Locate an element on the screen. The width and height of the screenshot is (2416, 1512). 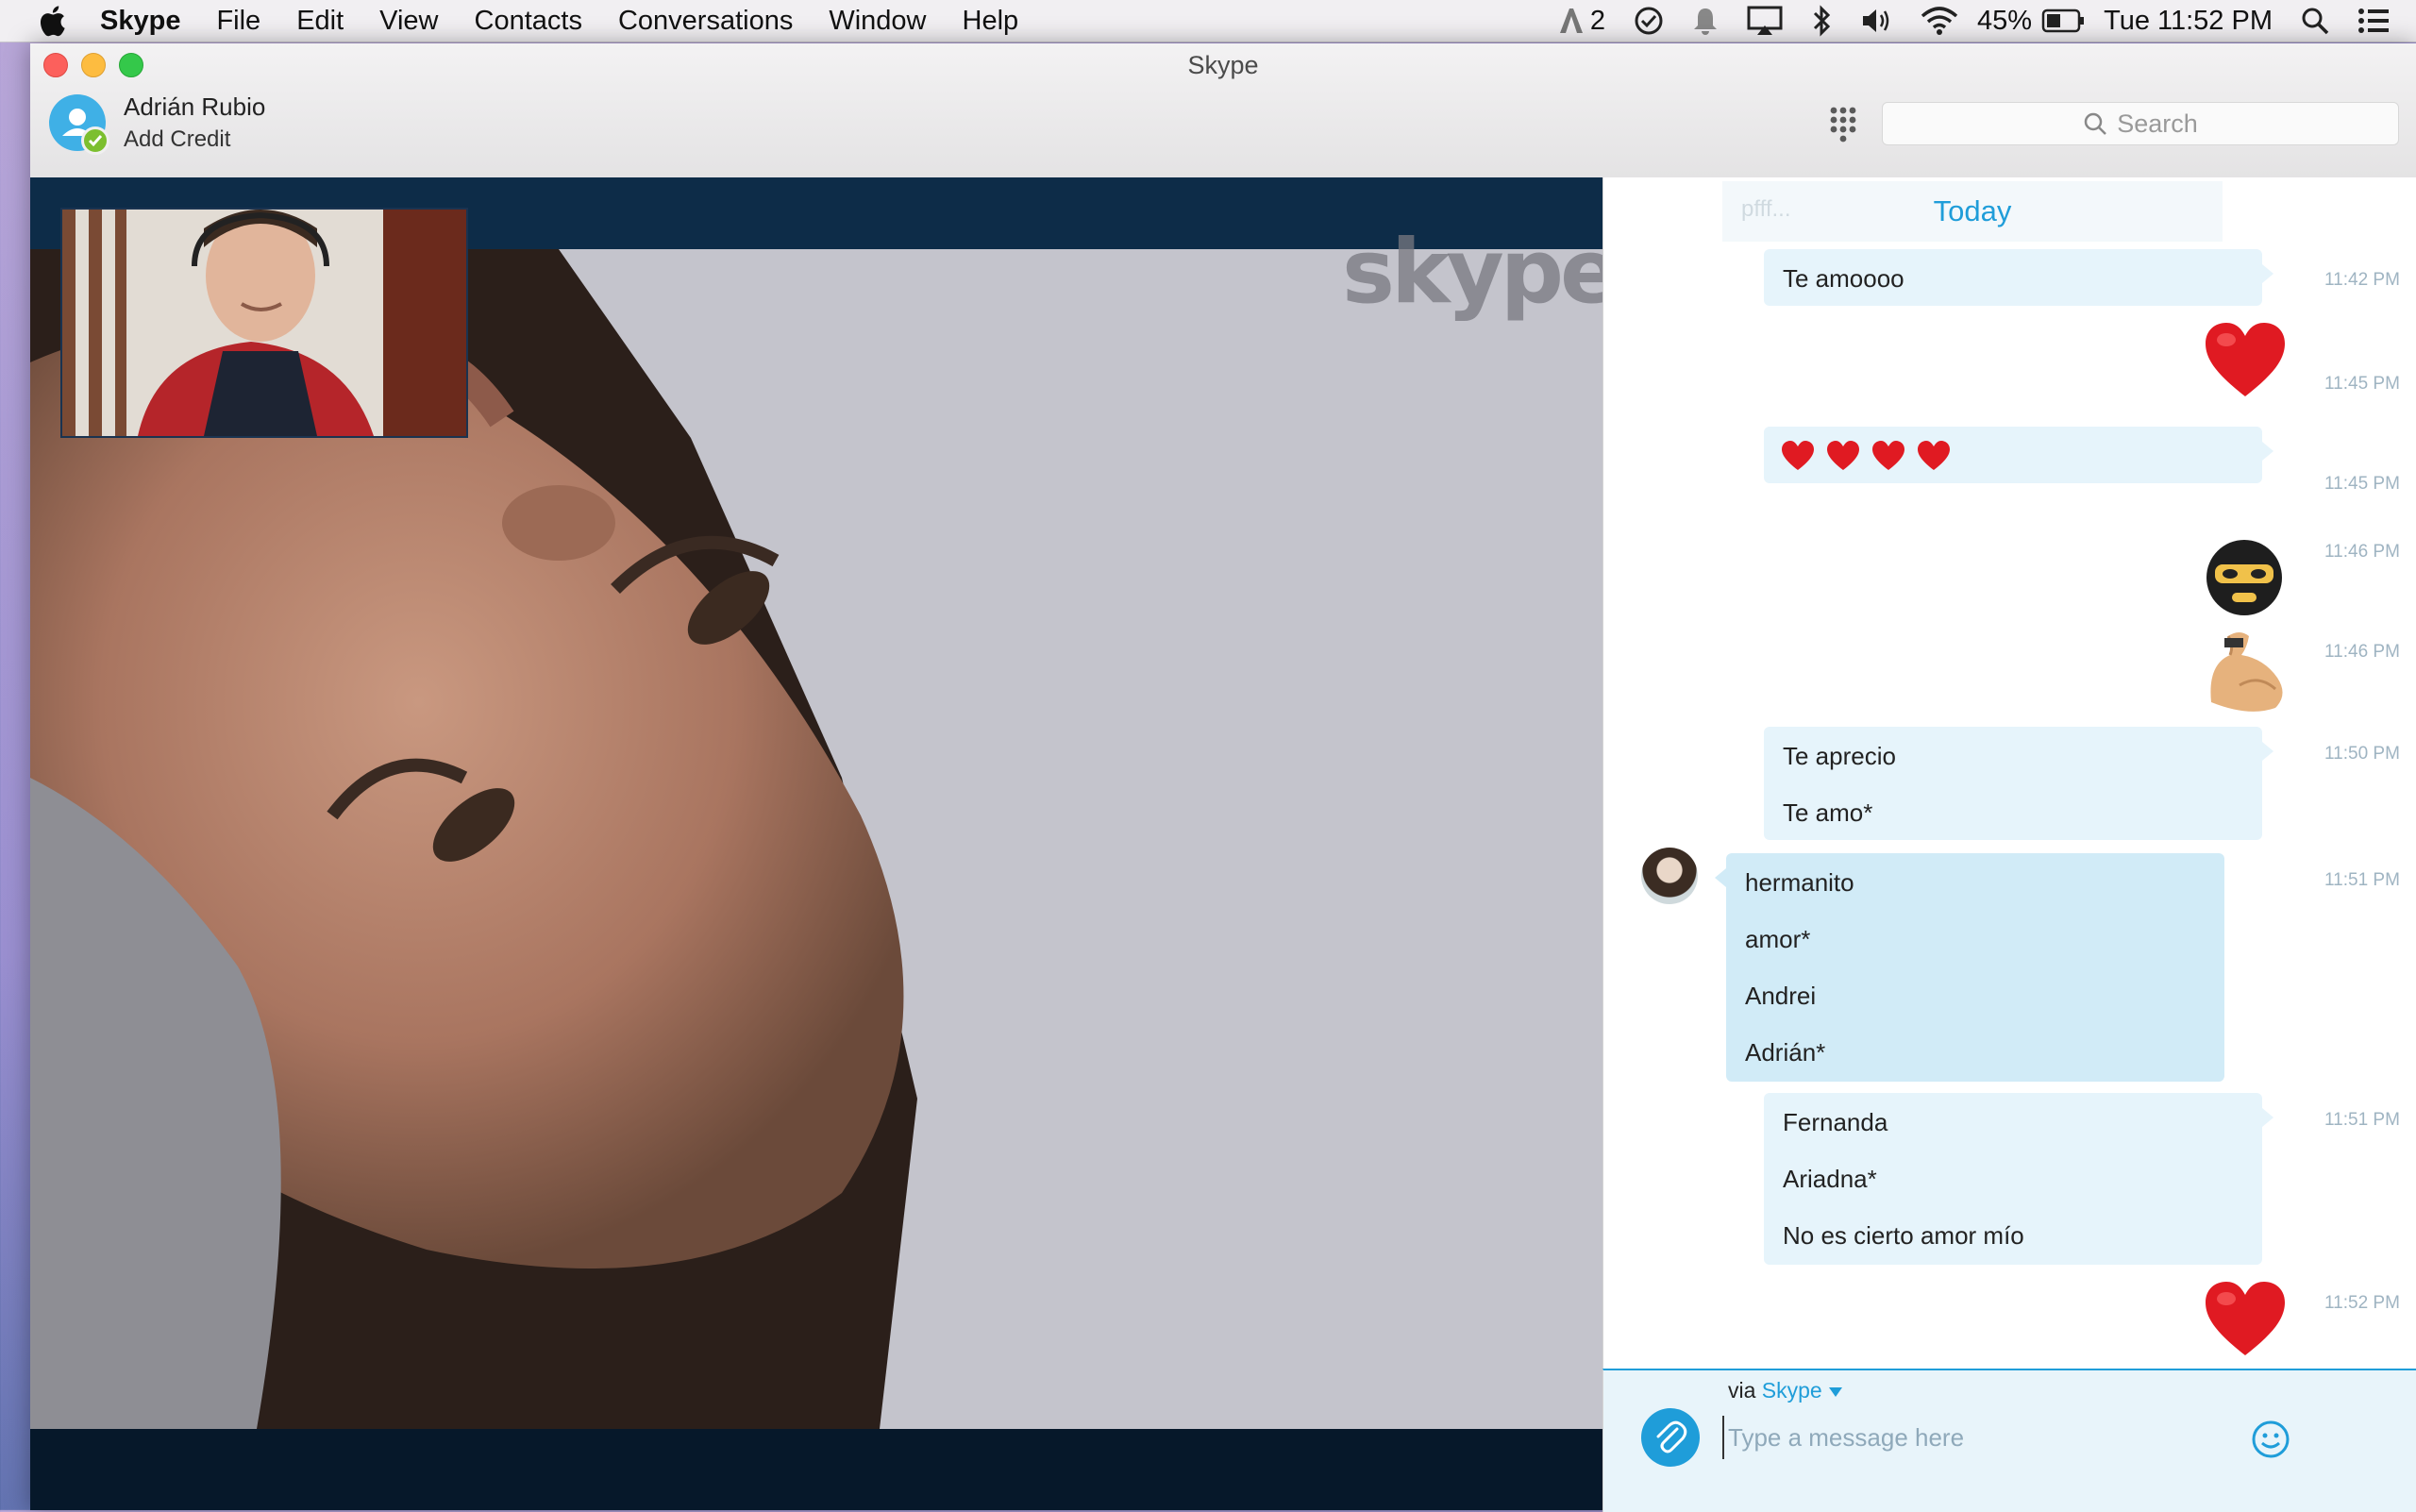
message-bubble-incoming: hermanito amor* Andrei Adrián* is located at coordinates (1970, 967).